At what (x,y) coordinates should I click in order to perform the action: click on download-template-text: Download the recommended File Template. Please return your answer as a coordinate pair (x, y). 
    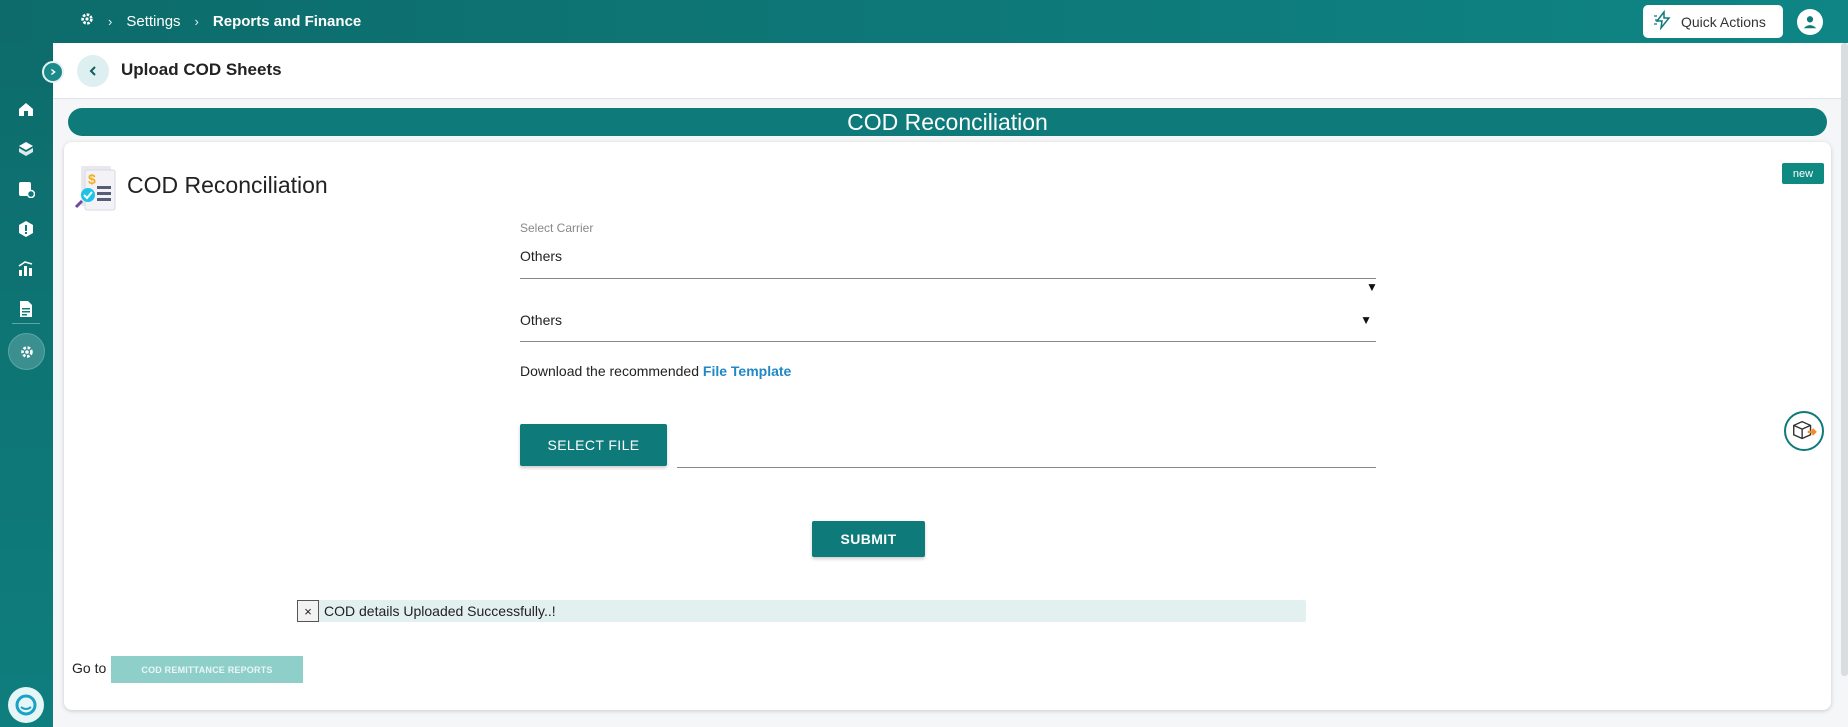
    Looking at the image, I should click on (655, 371).